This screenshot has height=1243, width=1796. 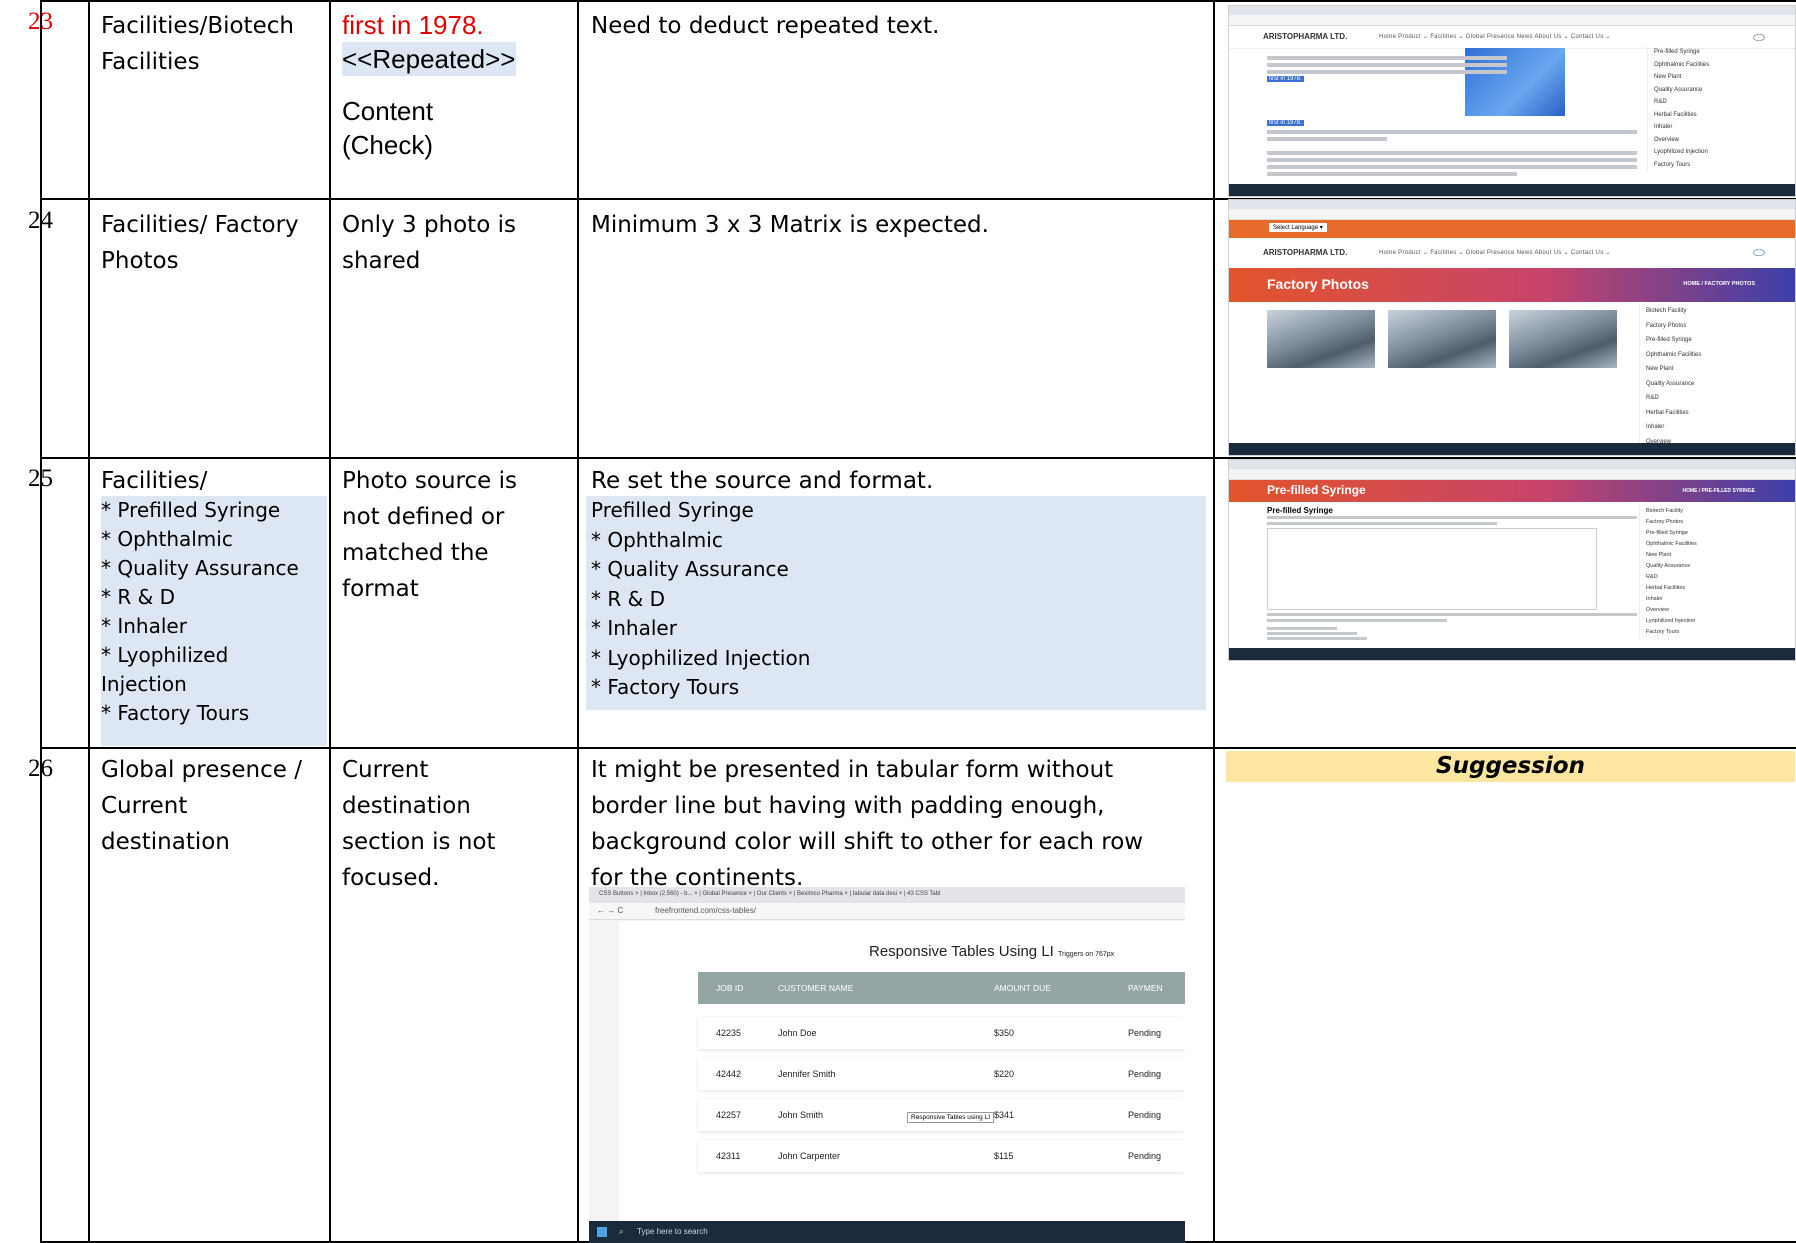 I want to click on section-cell: Facilities/ Factory Photos, so click(x=200, y=243).